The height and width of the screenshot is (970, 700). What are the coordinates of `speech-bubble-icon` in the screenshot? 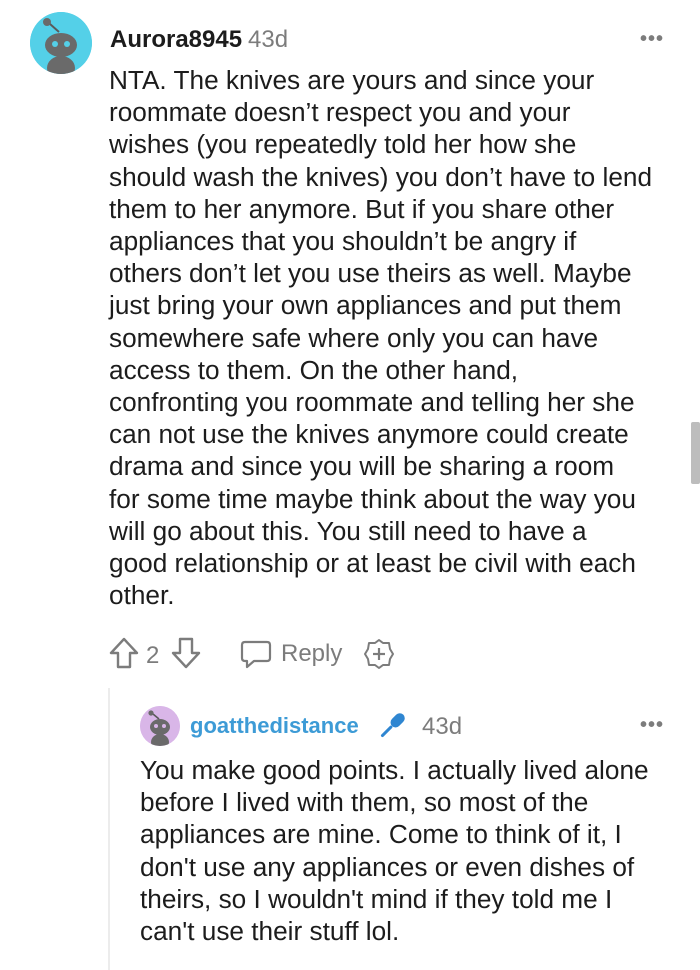 It's located at (256, 654).